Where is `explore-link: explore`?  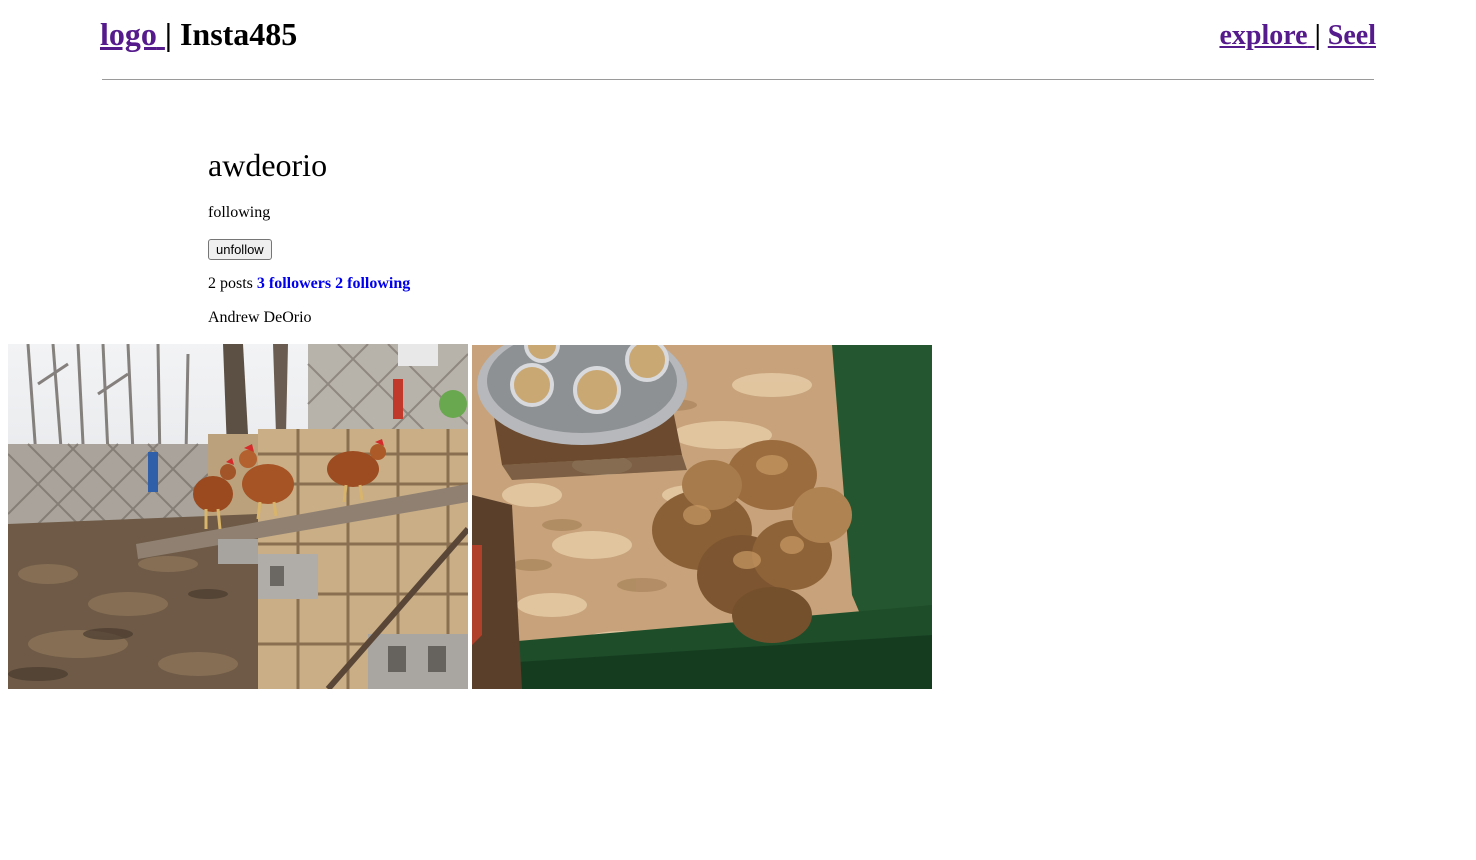 explore-link: explore is located at coordinates (1266, 35).